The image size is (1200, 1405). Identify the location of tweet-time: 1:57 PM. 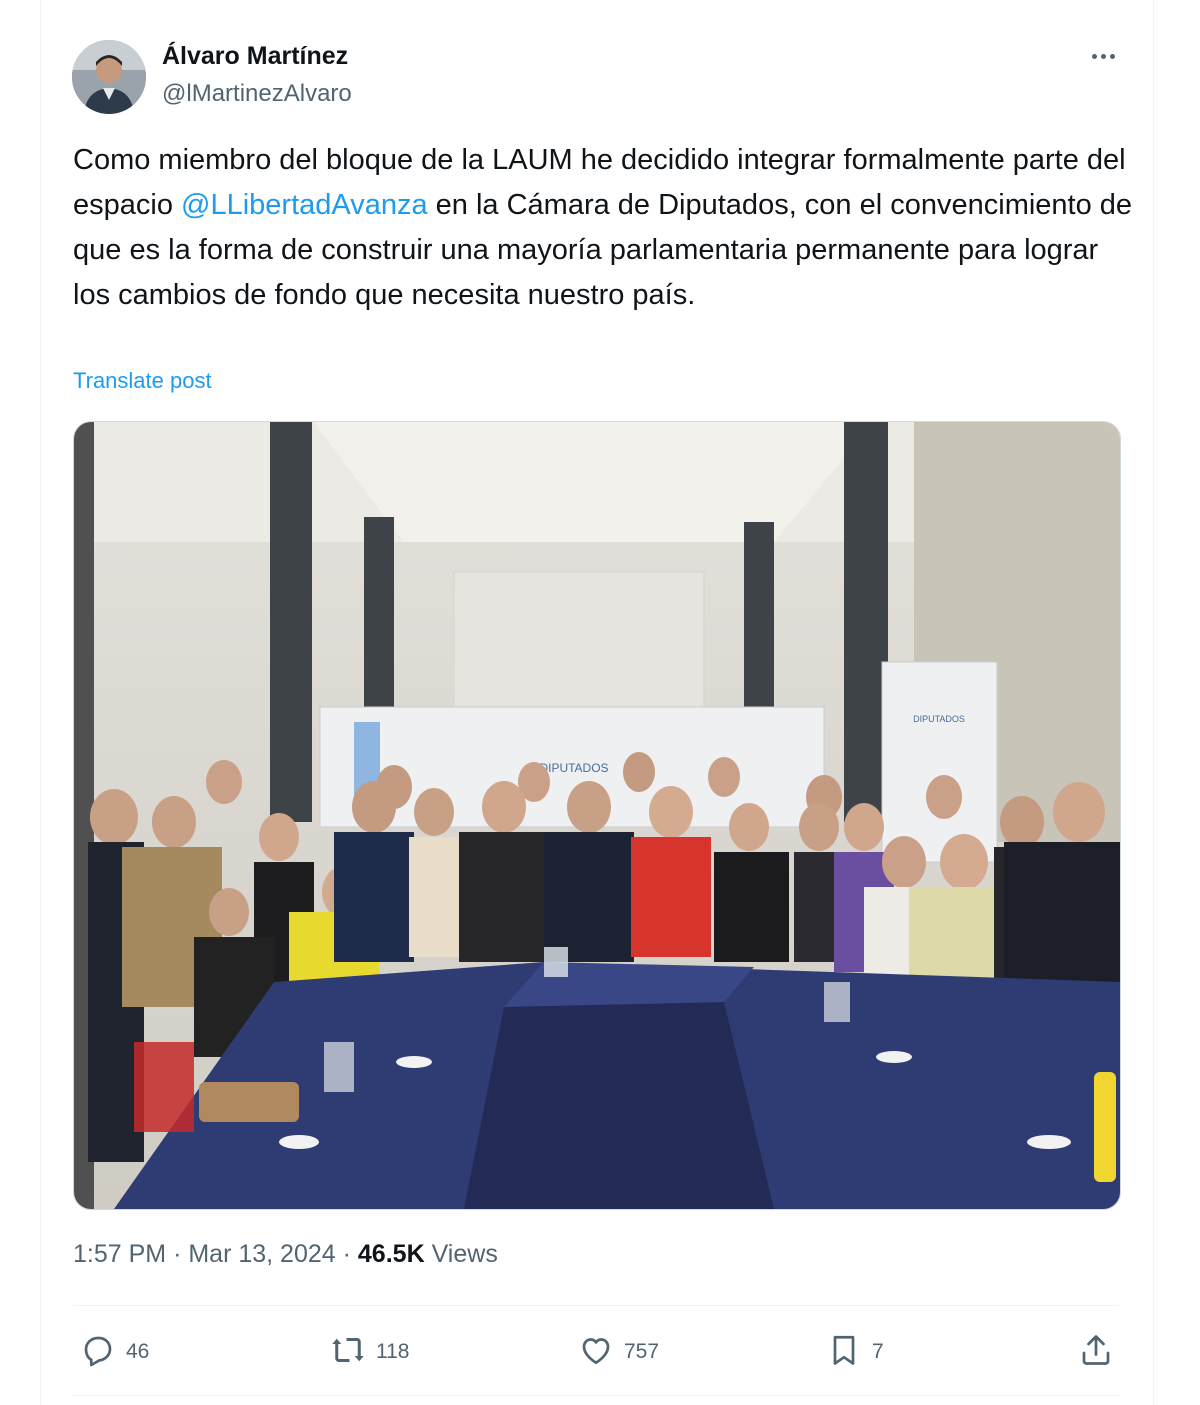
(119, 1254).